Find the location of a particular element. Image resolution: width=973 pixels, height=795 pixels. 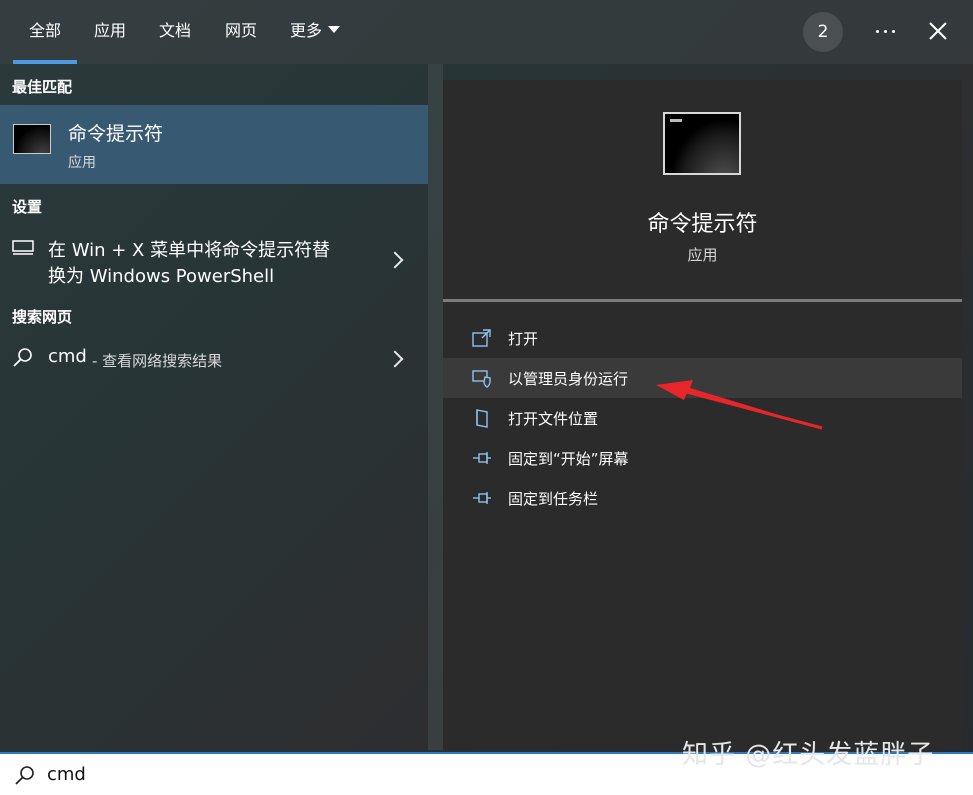

annotation-arrow is located at coordinates (739, 405).